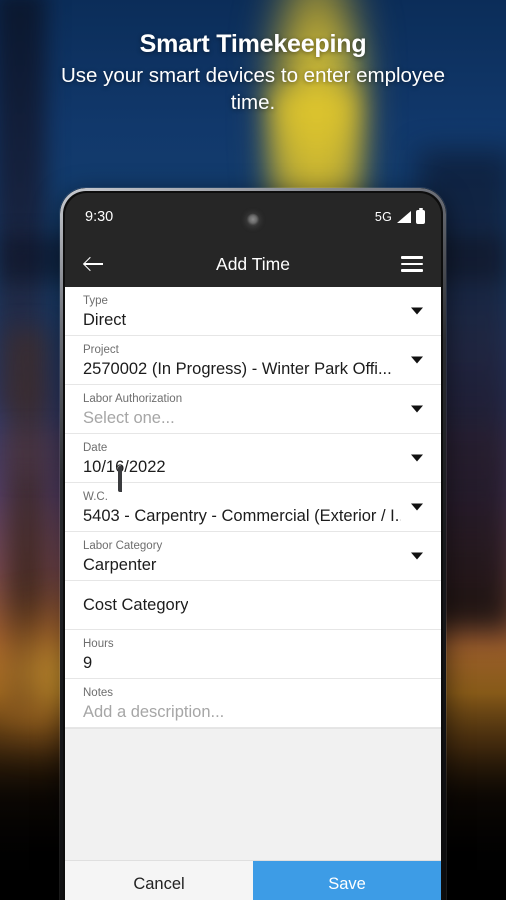  Describe the element at coordinates (253, 44) in the screenshot. I see `promo-headline: Smart Timekeeping` at that location.